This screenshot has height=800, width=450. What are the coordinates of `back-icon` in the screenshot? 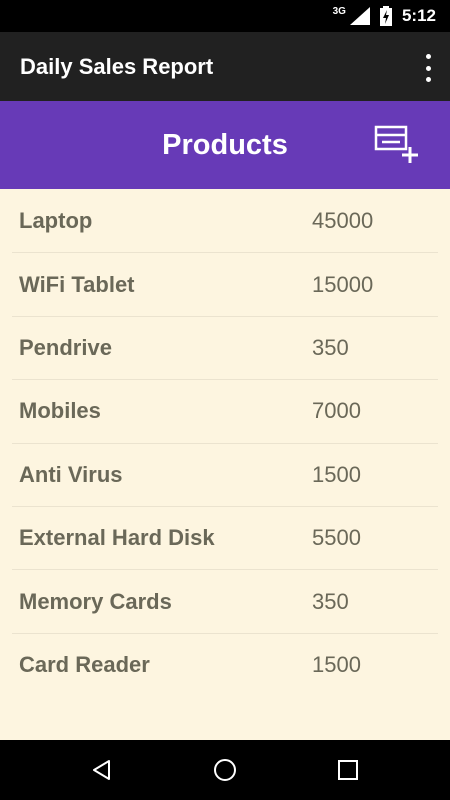 It's located at (101, 770).